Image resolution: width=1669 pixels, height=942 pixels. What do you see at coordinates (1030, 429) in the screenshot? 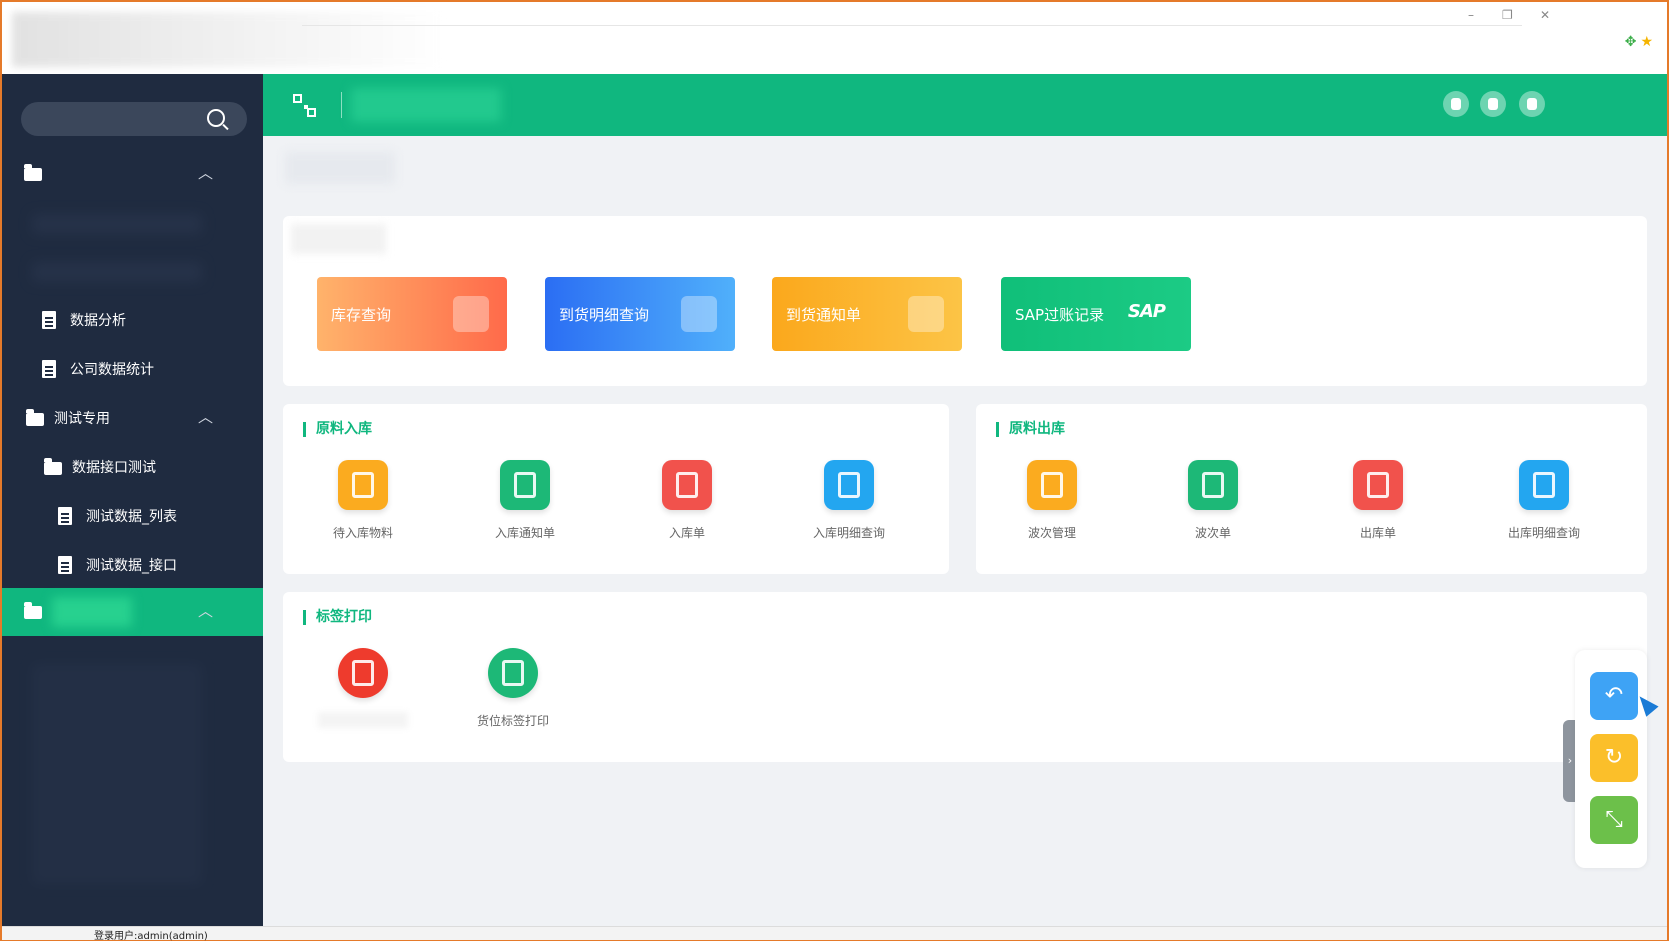
I see `section-title: 原料出库` at bounding box center [1030, 429].